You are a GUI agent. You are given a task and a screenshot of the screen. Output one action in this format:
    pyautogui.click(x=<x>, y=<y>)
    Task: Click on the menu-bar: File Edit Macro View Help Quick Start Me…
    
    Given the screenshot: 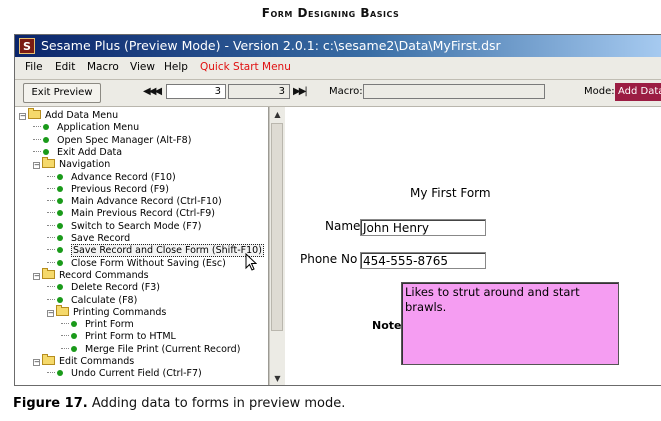 What is the action you would take?
    pyautogui.click(x=338, y=68)
    